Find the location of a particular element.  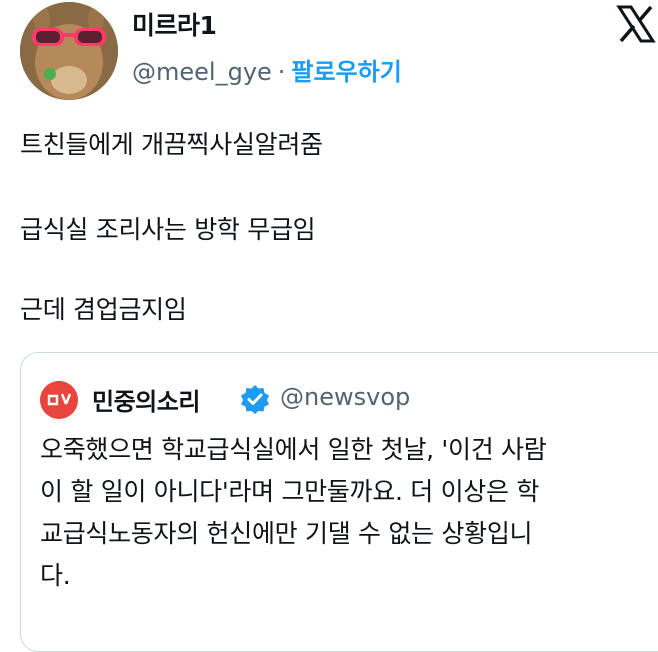

verified-badge-icon is located at coordinates (255, 399).